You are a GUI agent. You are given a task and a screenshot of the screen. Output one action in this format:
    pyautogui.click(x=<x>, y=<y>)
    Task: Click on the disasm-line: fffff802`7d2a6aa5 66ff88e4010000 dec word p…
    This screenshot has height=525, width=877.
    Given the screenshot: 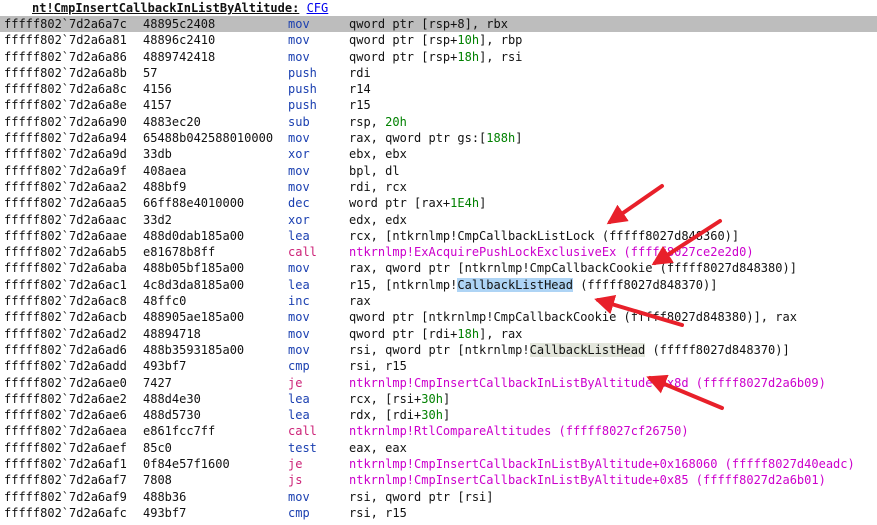 What is the action you would take?
    pyautogui.click(x=438, y=203)
    